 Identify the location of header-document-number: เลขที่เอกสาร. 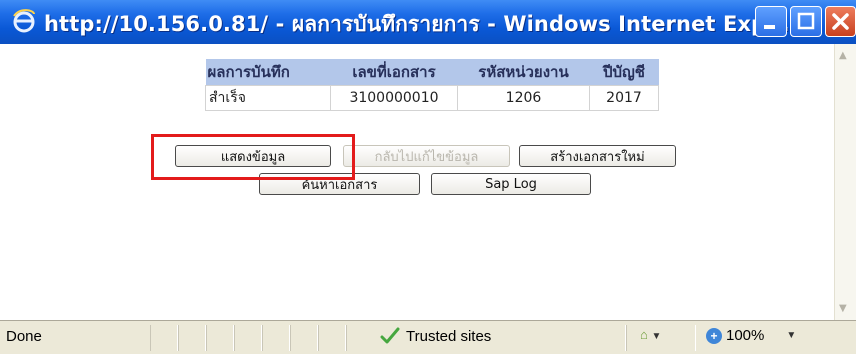
(394, 72).